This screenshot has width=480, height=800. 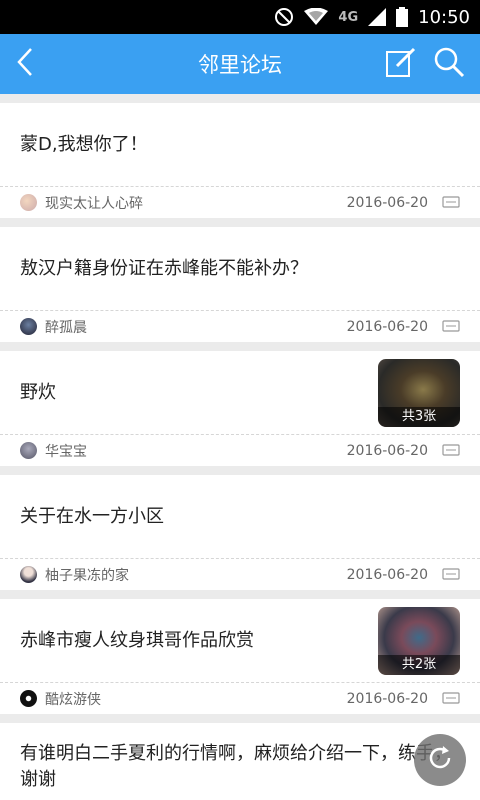 I want to click on signal-icon, so click(x=377, y=17).